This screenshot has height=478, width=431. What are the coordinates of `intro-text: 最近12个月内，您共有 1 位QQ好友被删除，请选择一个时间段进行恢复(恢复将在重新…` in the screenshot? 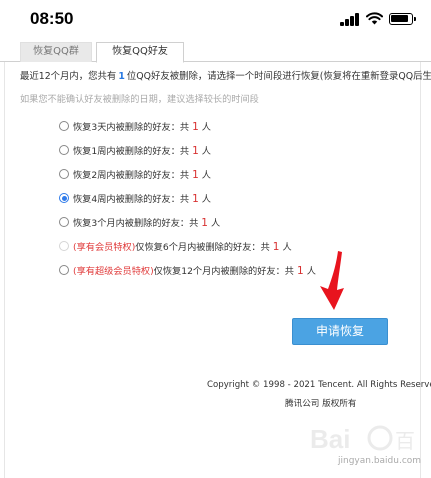 It's located at (225, 77).